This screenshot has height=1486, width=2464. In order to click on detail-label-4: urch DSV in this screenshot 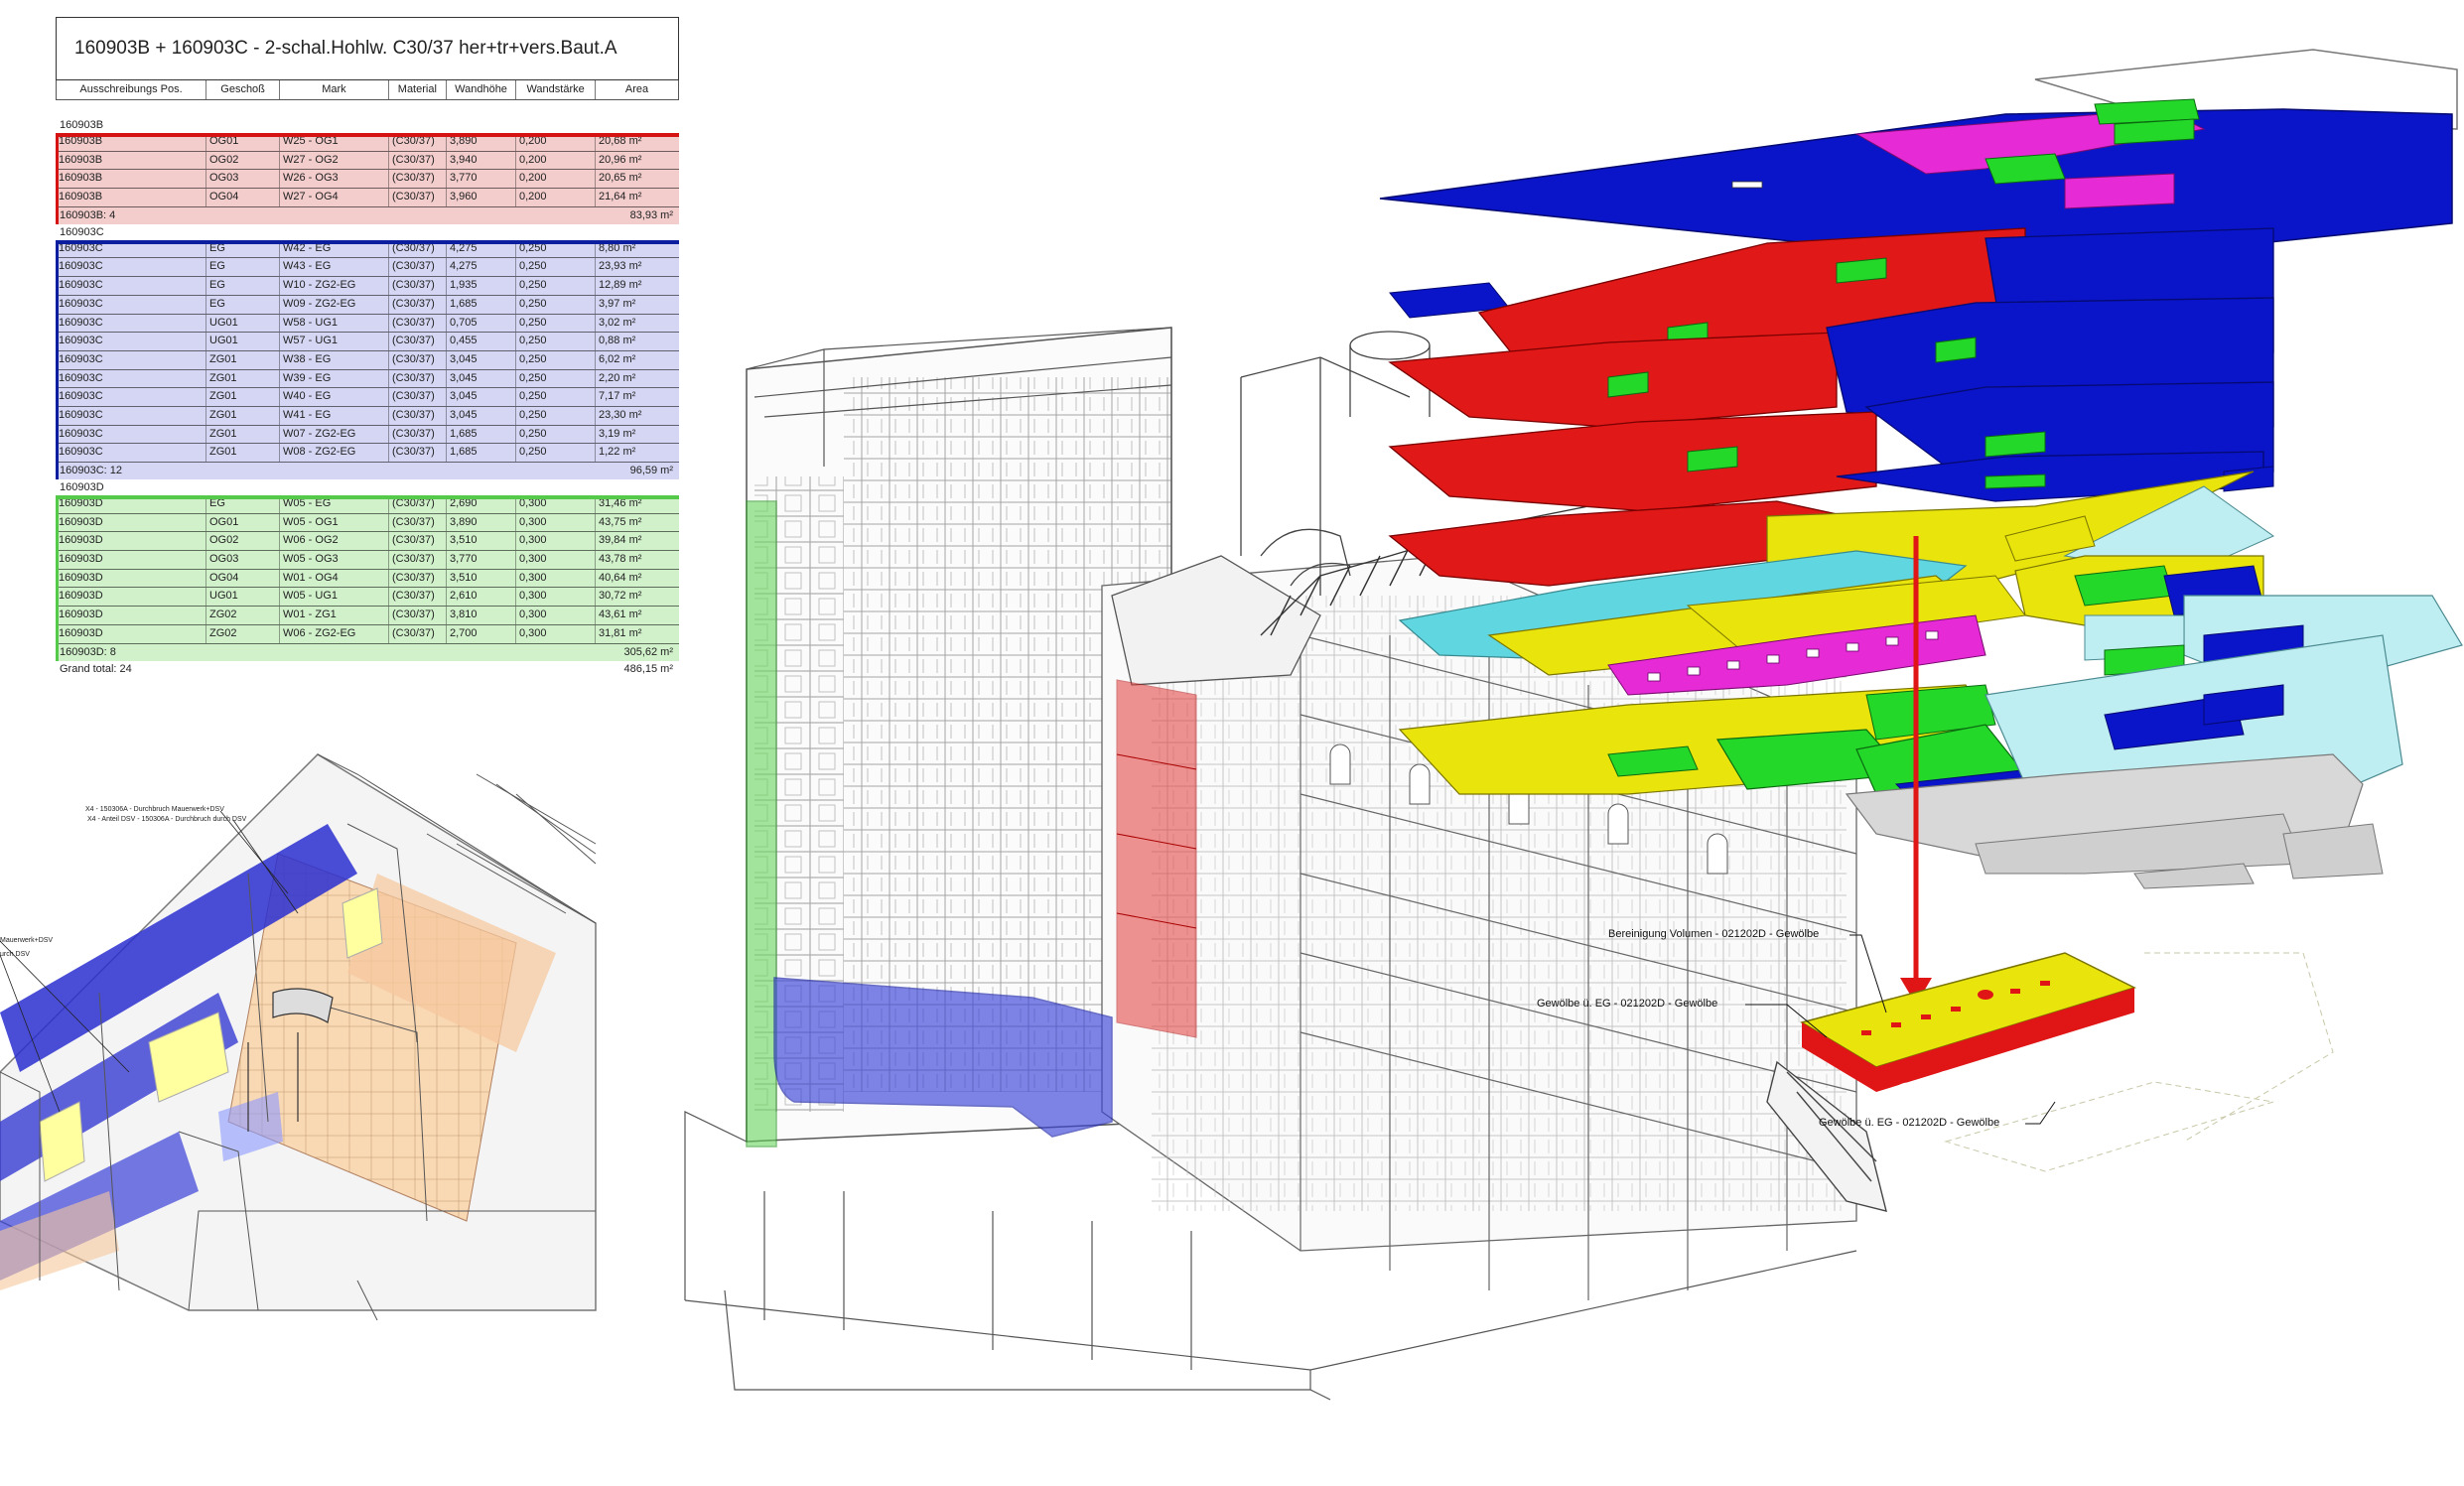, I will do `click(15, 954)`.